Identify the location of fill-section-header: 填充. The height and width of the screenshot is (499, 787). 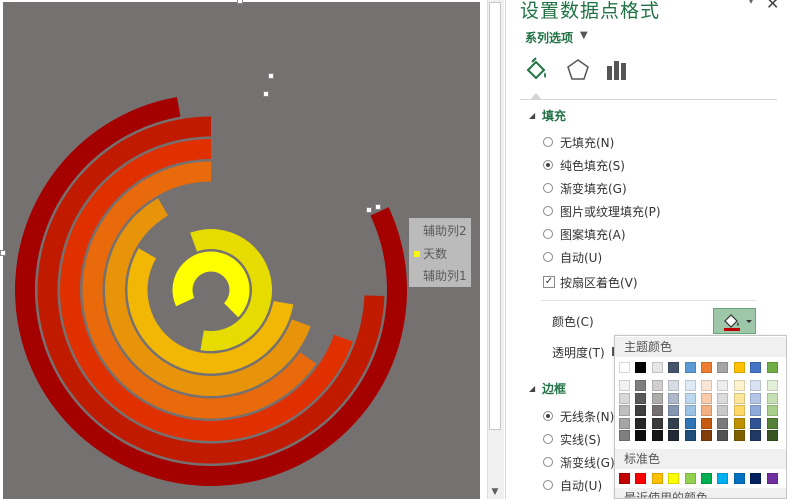
(554, 115).